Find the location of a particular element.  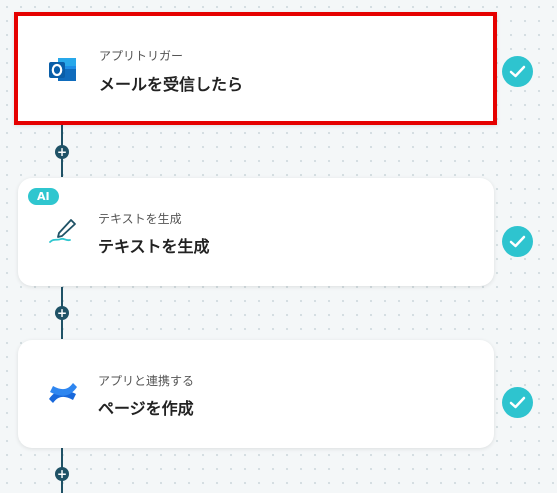

step-category: アプリトリガー is located at coordinates (141, 56).